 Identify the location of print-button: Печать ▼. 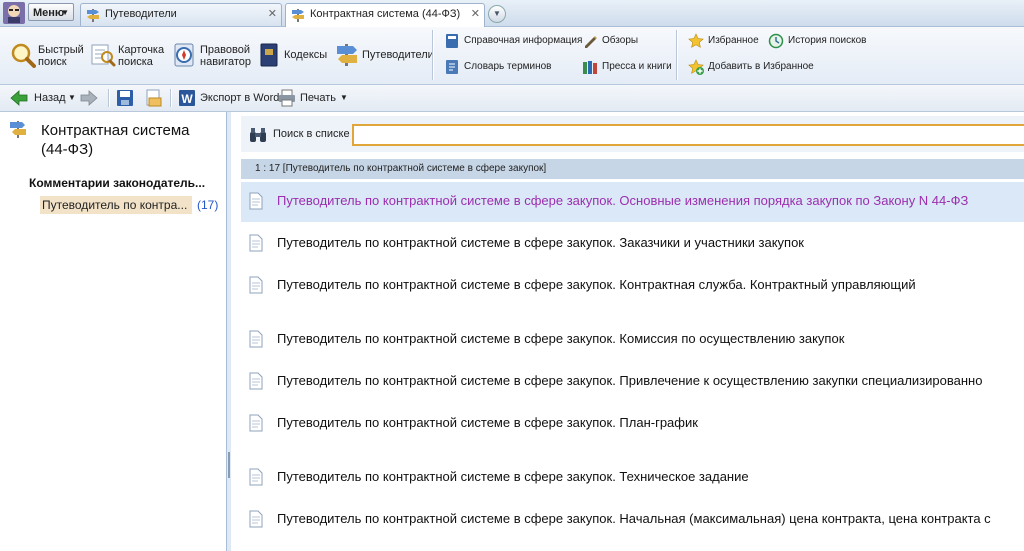
(313, 98).